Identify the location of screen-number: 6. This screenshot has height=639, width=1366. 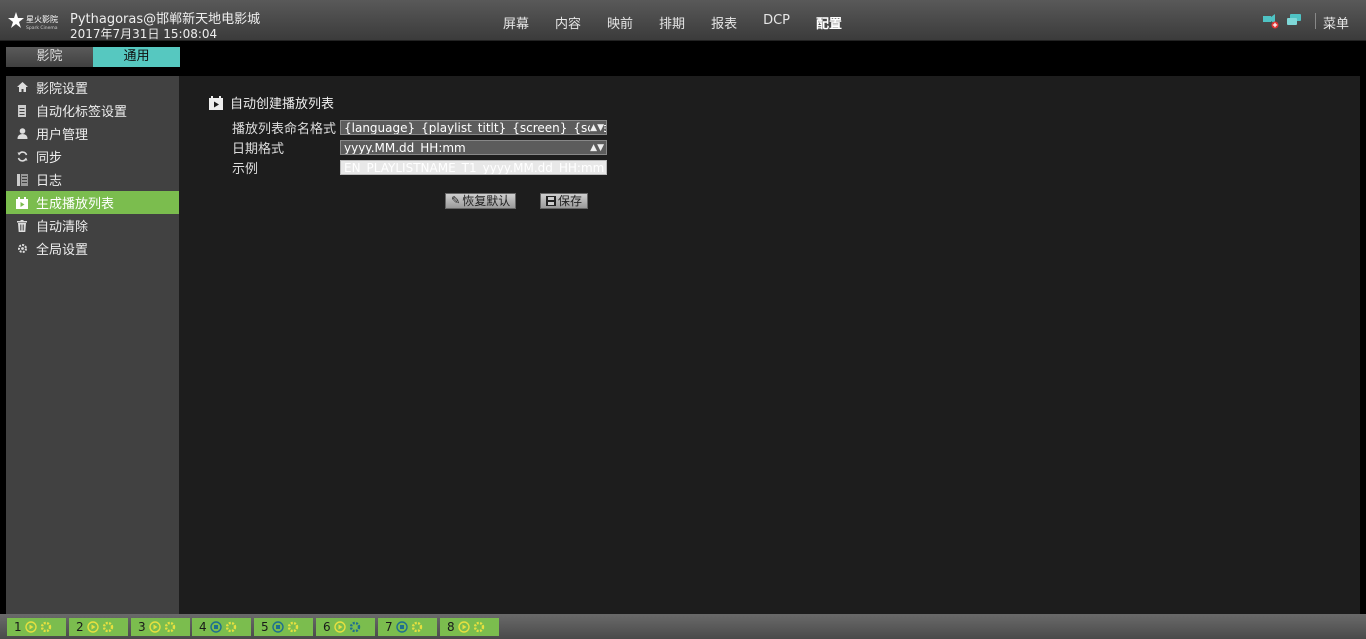
(327, 627).